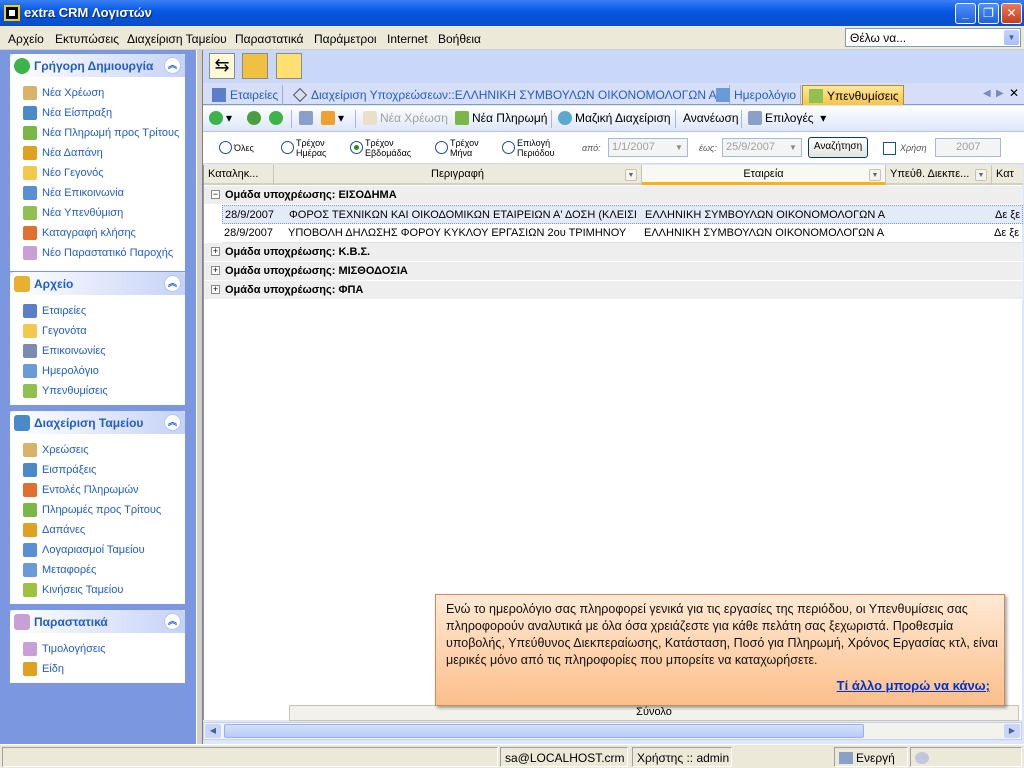 The height and width of the screenshot is (768, 1024). Describe the element at coordinates (215, 194) in the screenshot. I see `collapse-icon: −` at that location.